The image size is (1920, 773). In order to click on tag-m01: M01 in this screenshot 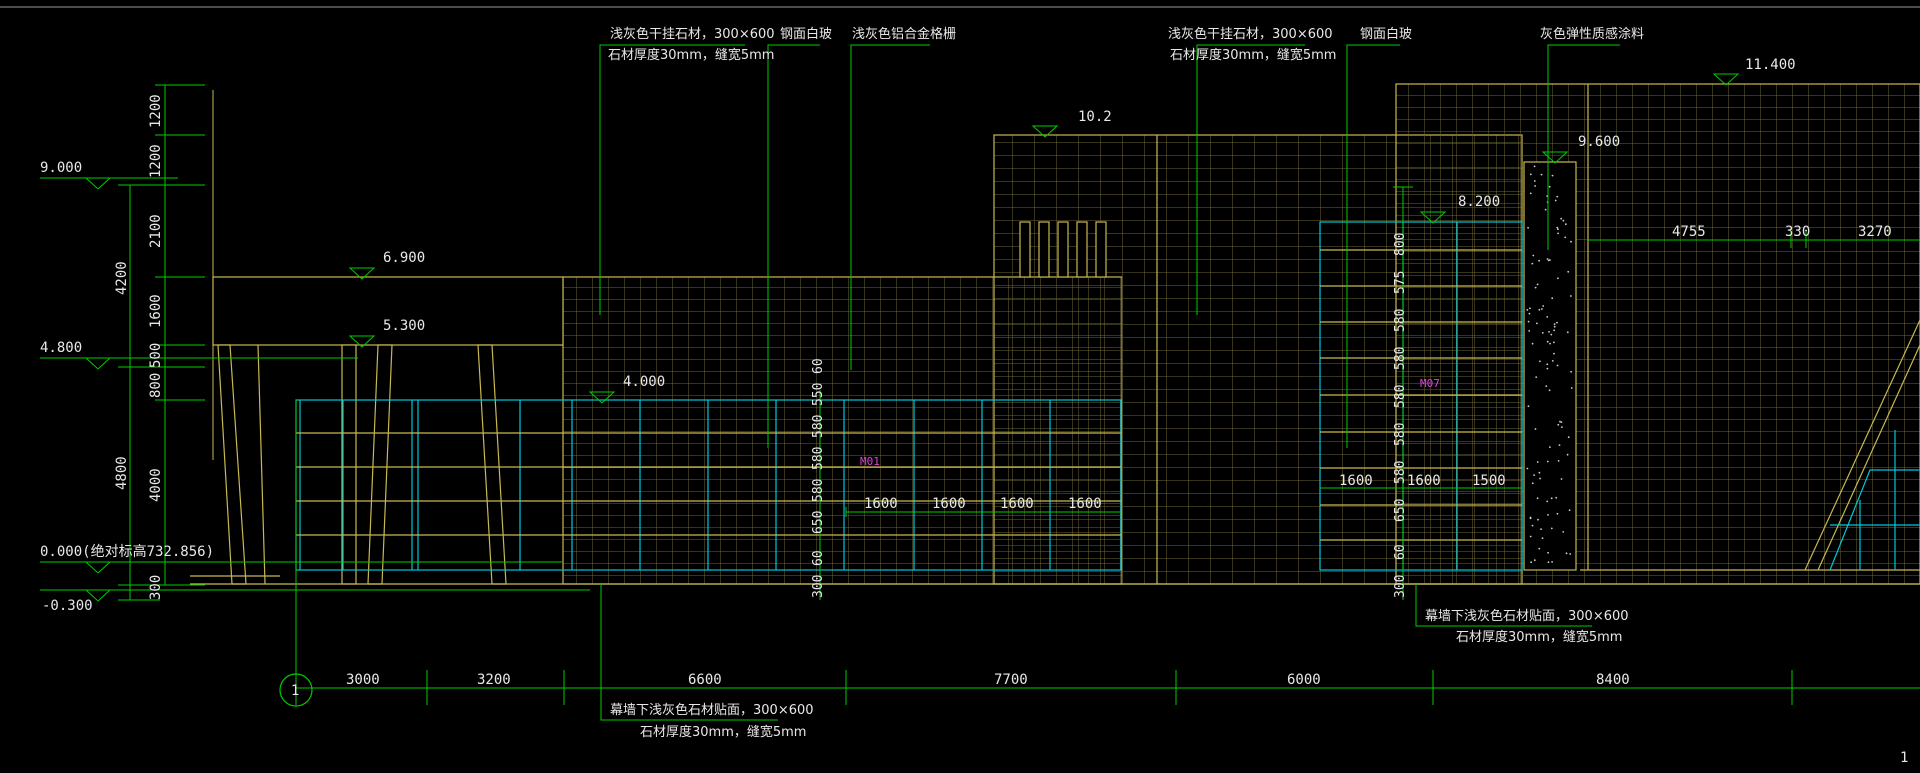, I will do `click(870, 461)`.